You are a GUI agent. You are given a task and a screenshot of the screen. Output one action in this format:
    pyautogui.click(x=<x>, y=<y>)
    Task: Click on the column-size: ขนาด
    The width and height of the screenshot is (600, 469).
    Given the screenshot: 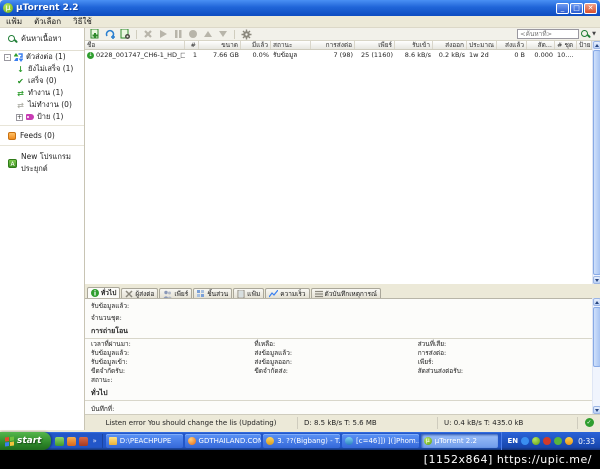 What is the action you would take?
    pyautogui.click(x=220, y=45)
    